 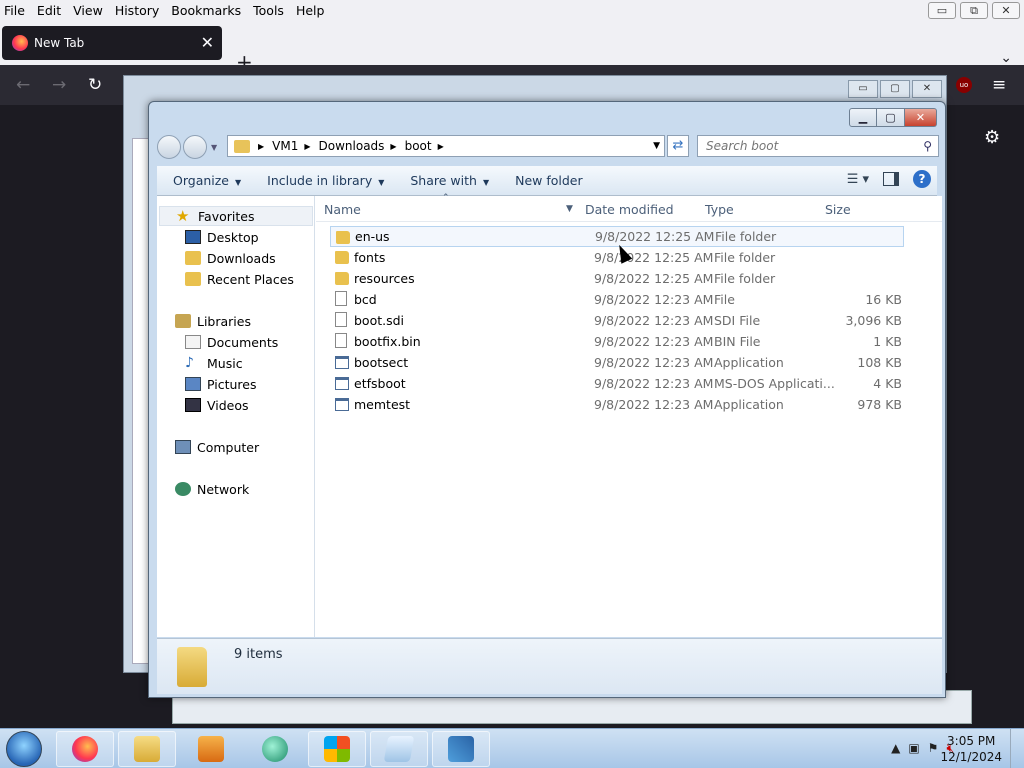 I want to click on file-name: resources, so click(x=384, y=278).